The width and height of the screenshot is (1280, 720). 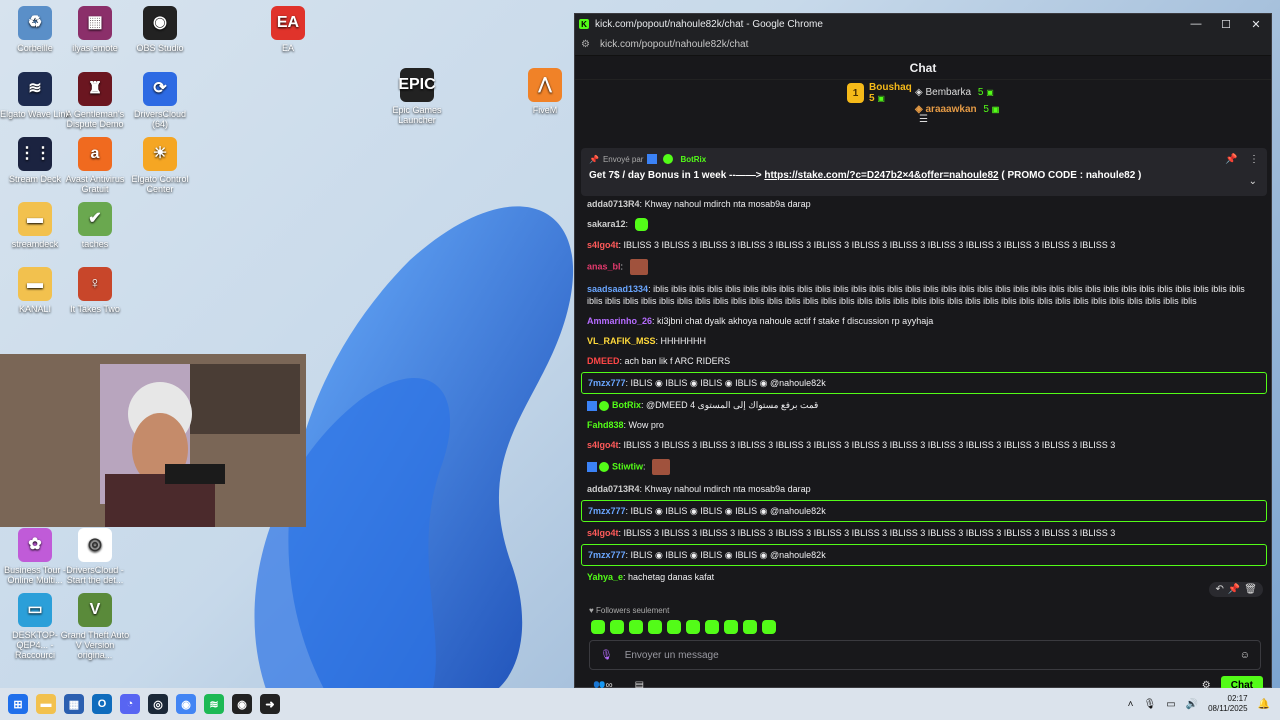 What do you see at coordinates (130, 704) in the screenshot?
I see `discord-icon: ◔` at bounding box center [130, 704].